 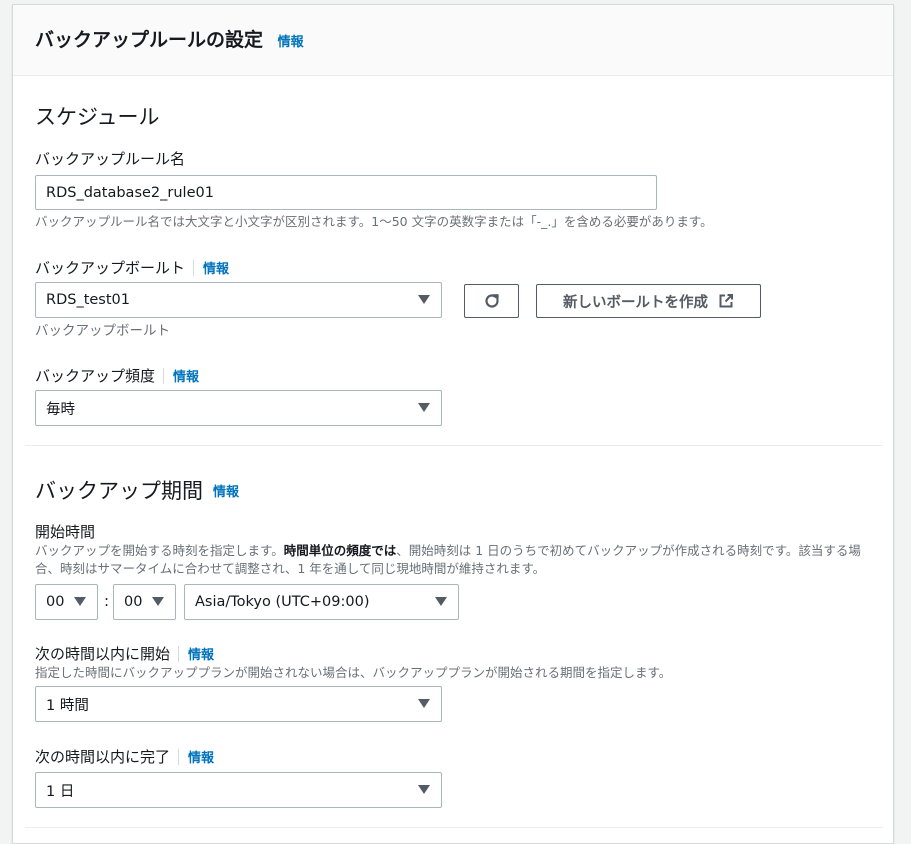 I want to click on schedule-section-title: スケジュール, so click(x=97, y=117).